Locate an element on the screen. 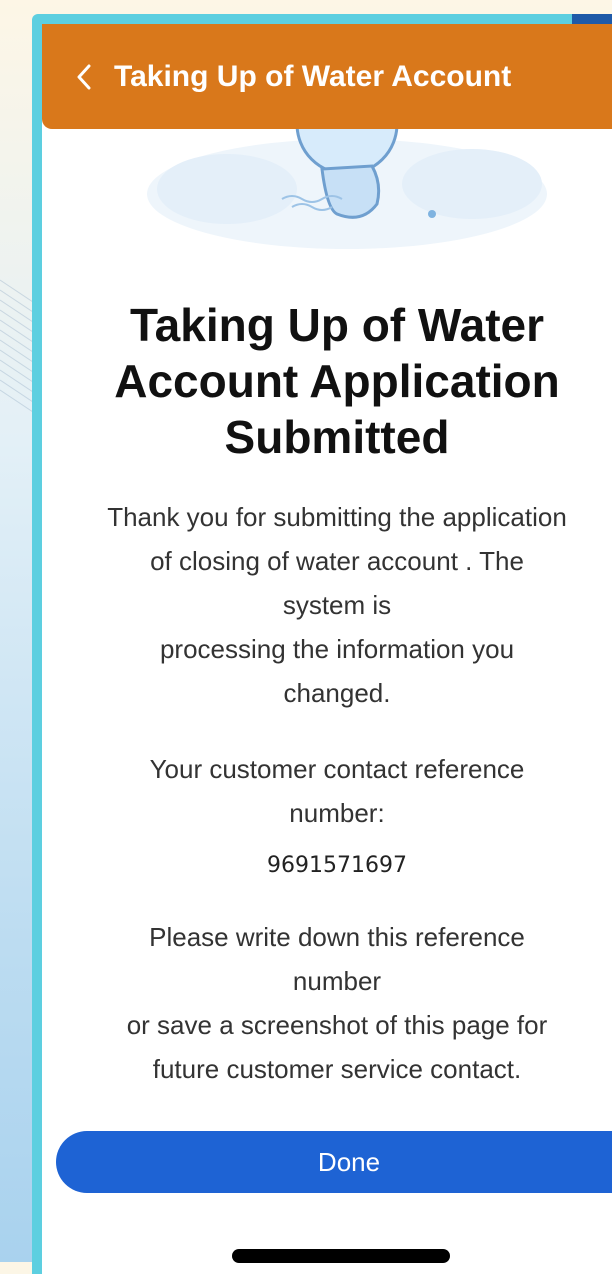 This screenshot has width=612, height=1274. message-line: Thank you for submitting the application is located at coordinates (337, 517).